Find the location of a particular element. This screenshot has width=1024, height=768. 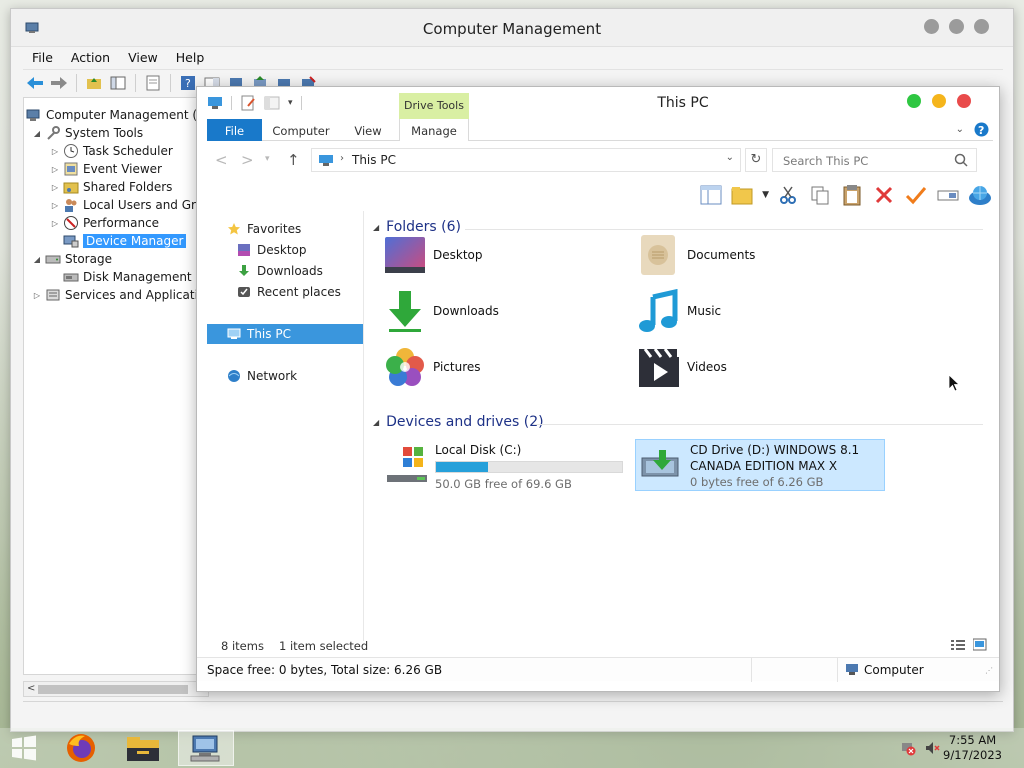

up-folder-icon is located at coordinates (94, 83).